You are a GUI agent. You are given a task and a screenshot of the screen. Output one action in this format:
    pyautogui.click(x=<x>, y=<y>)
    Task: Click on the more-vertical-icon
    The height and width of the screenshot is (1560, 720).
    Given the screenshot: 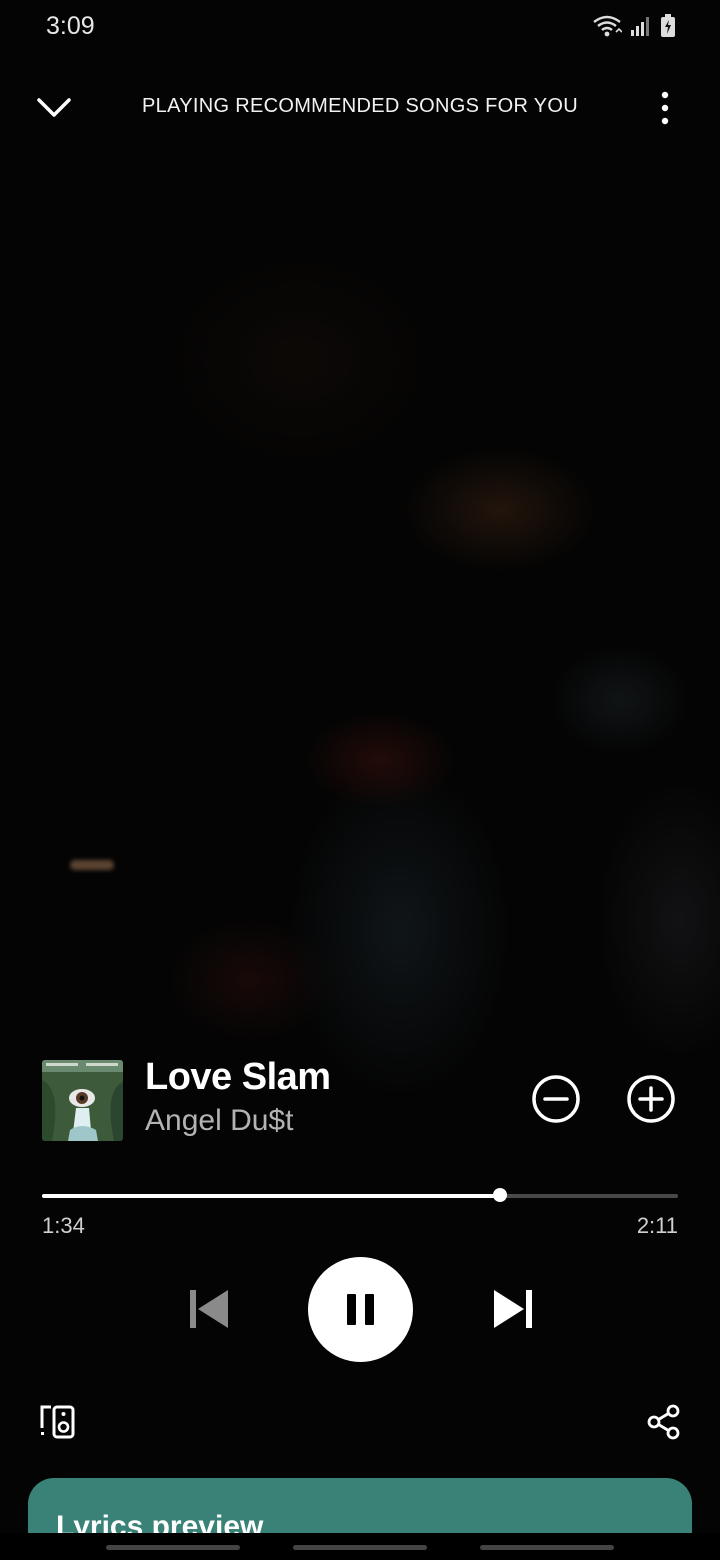 What is the action you would take?
    pyautogui.click(x=665, y=108)
    